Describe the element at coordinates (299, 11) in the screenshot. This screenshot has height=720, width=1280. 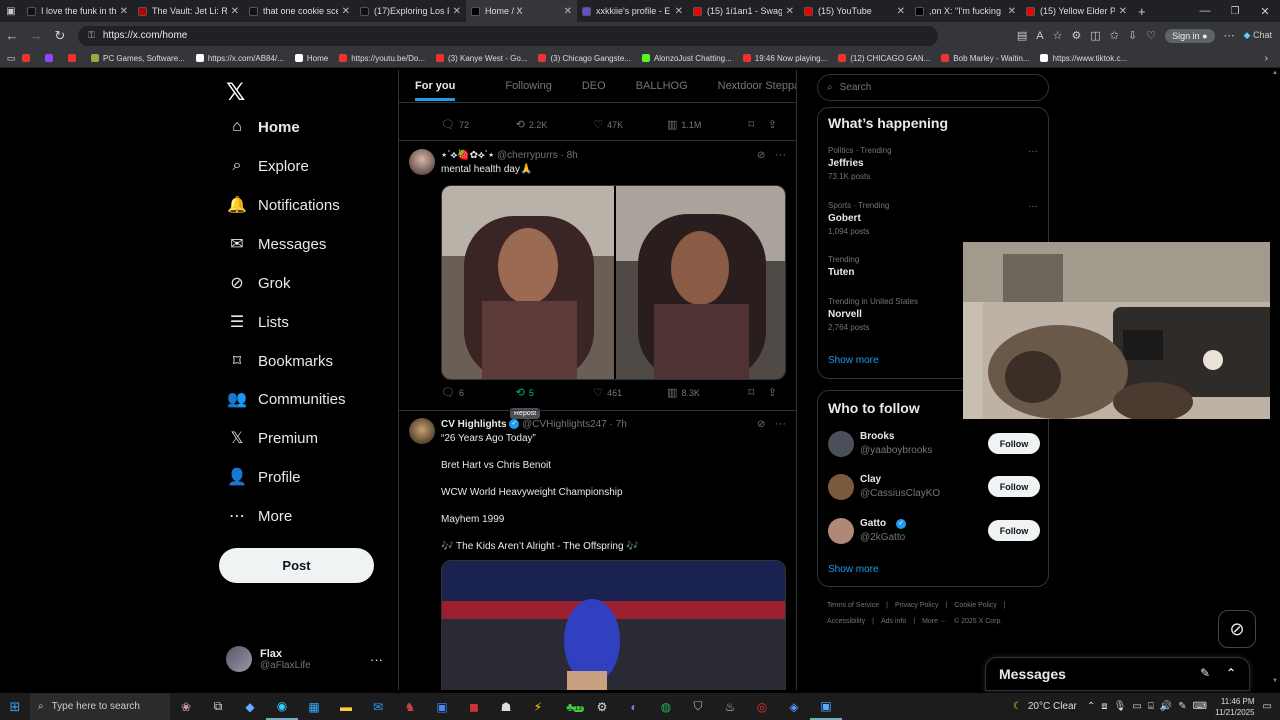
I see `browser-tab: that one cookie sce ✕` at that location.